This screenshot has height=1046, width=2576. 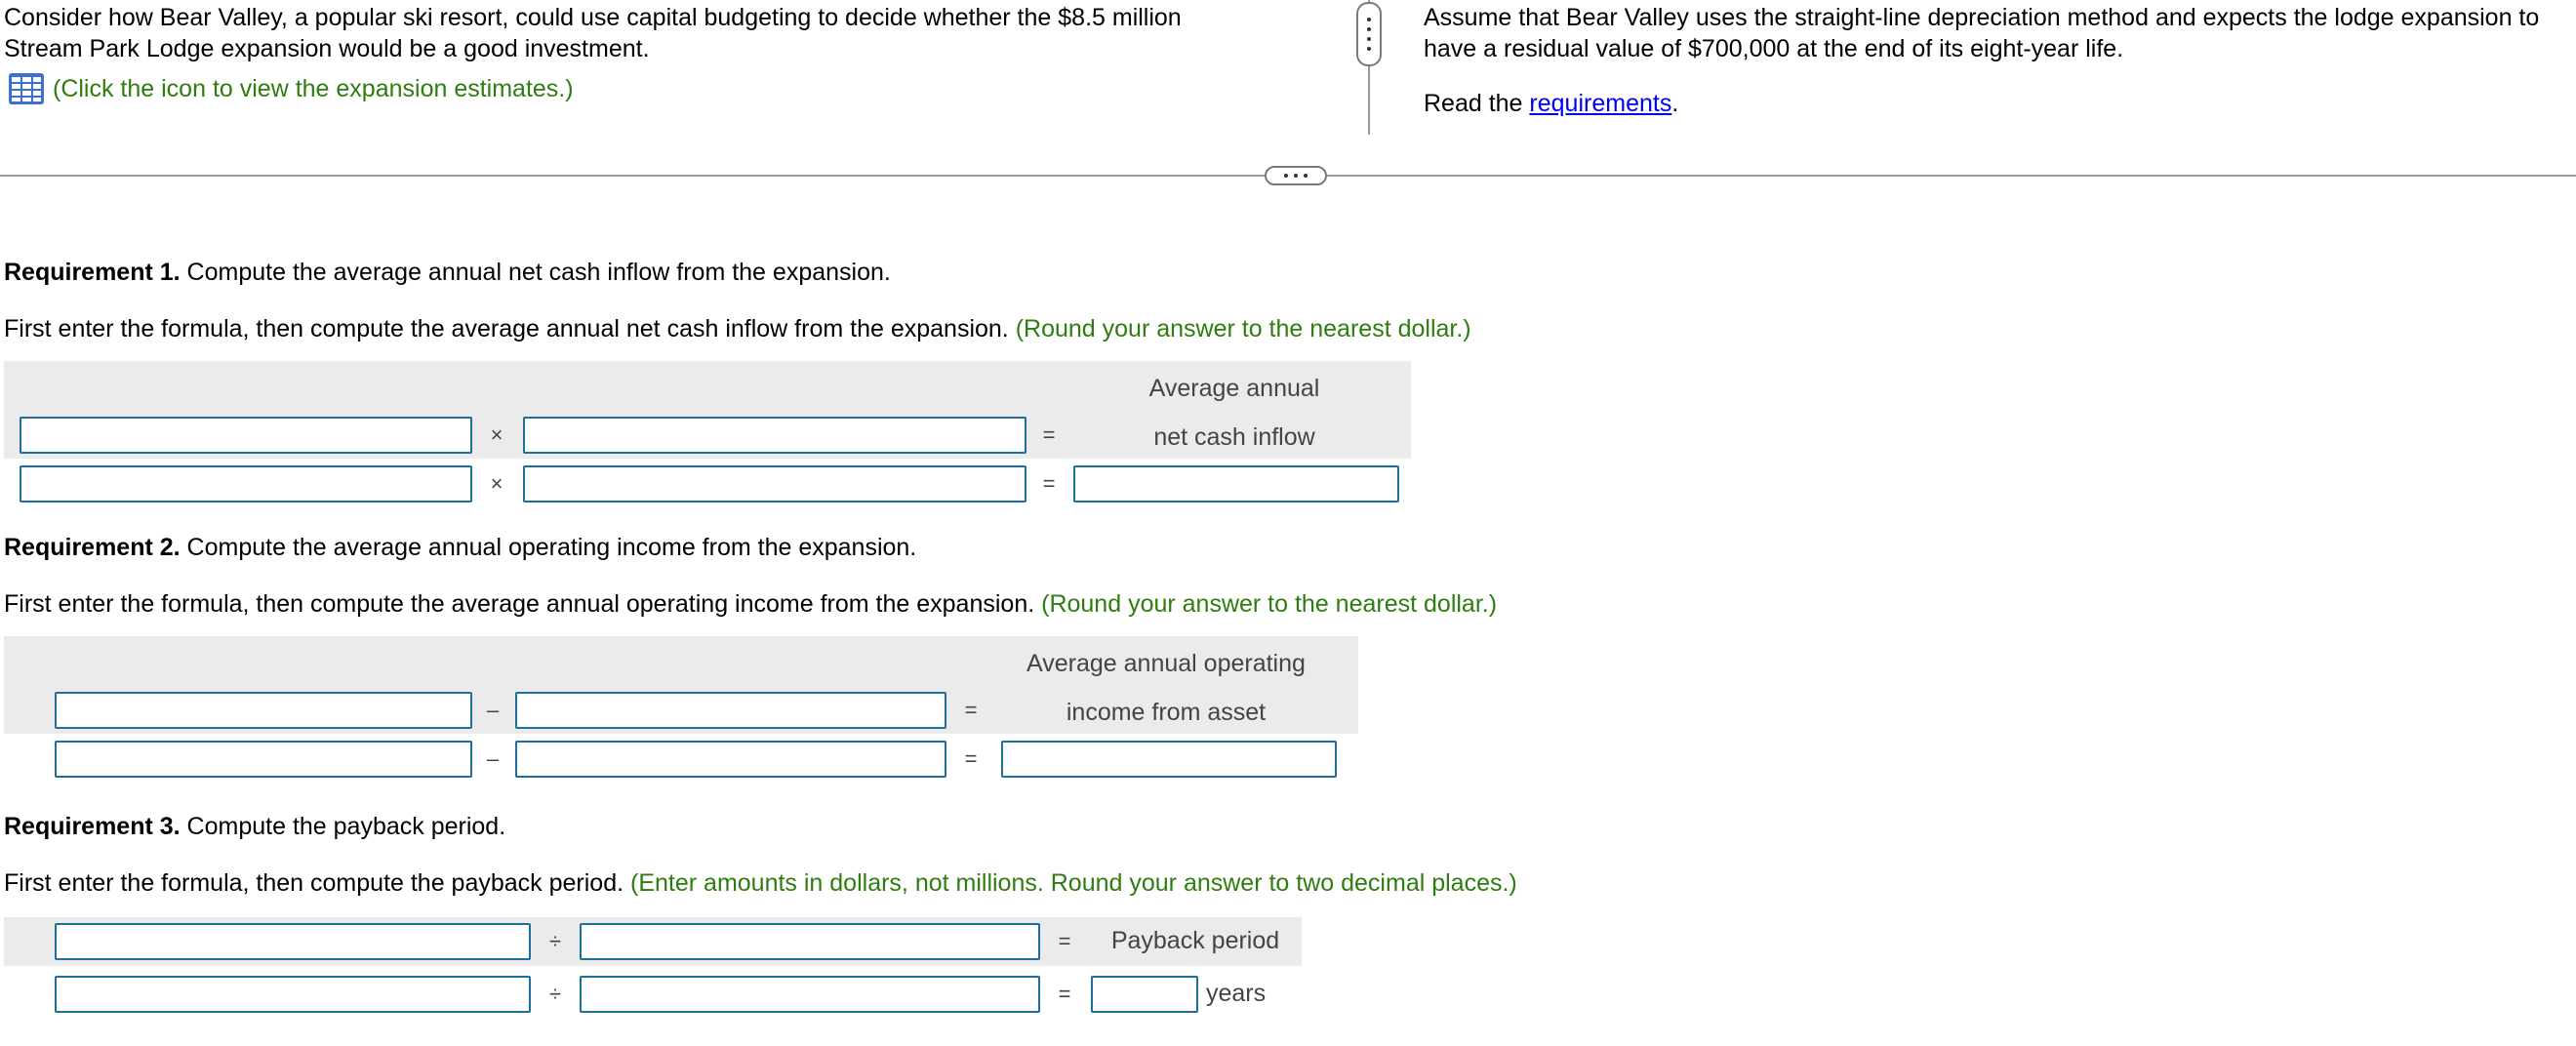 What do you see at coordinates (1195, 940) in the screenshot?
I see `req3-result-label: Payback period` at bounding box center [1195, 940].